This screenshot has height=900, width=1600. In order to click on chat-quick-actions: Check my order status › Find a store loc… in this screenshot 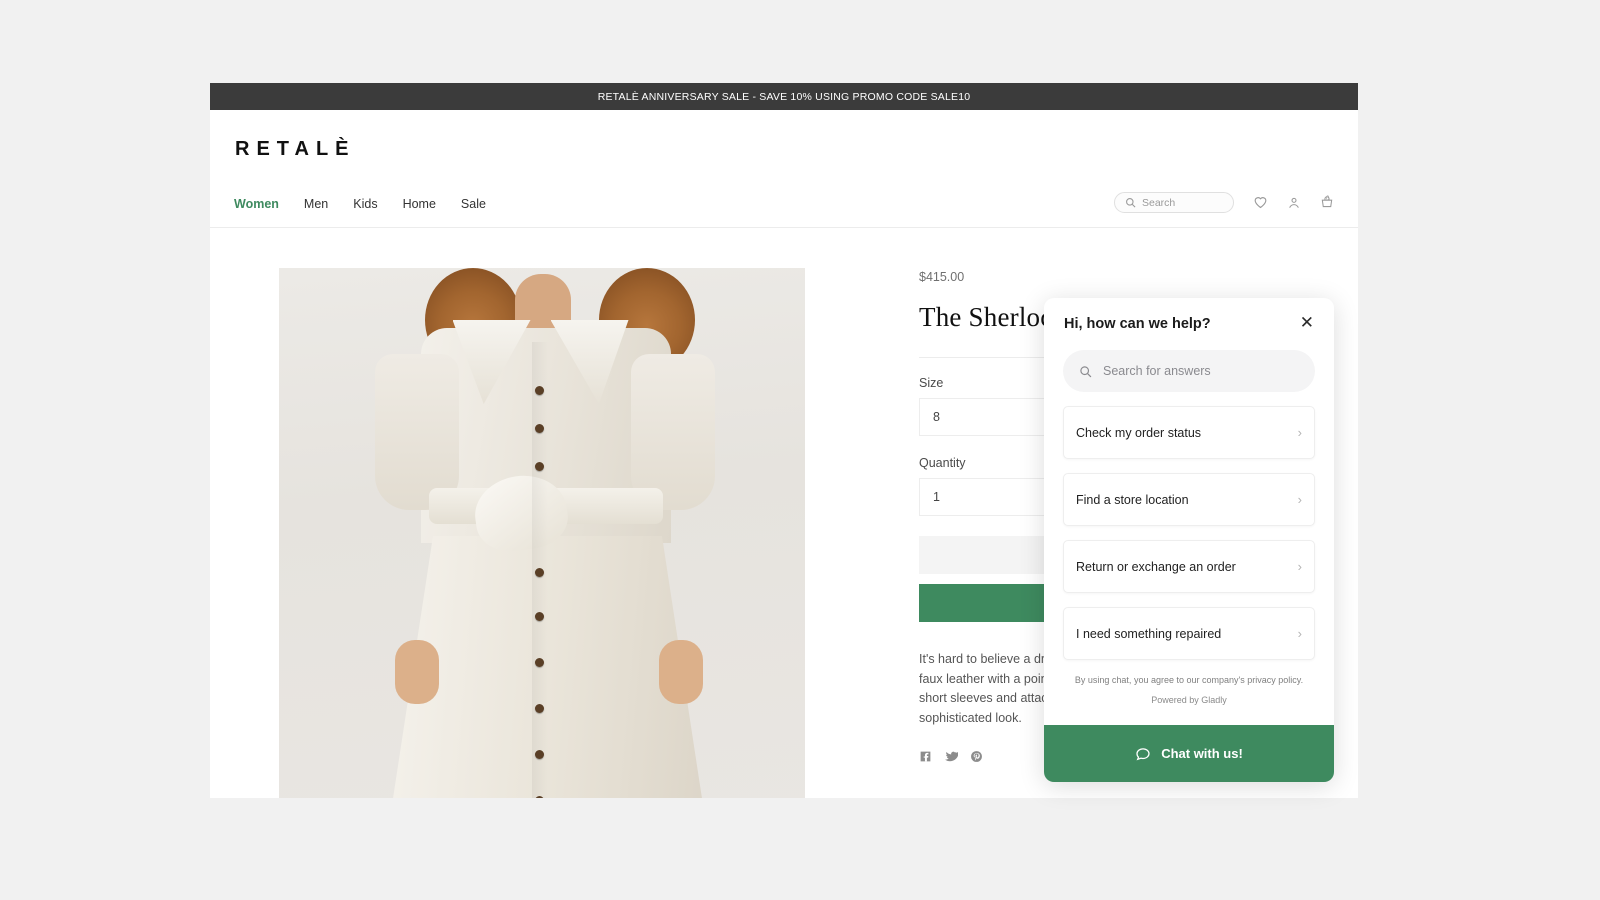, I will do `click(1189, 533)`.